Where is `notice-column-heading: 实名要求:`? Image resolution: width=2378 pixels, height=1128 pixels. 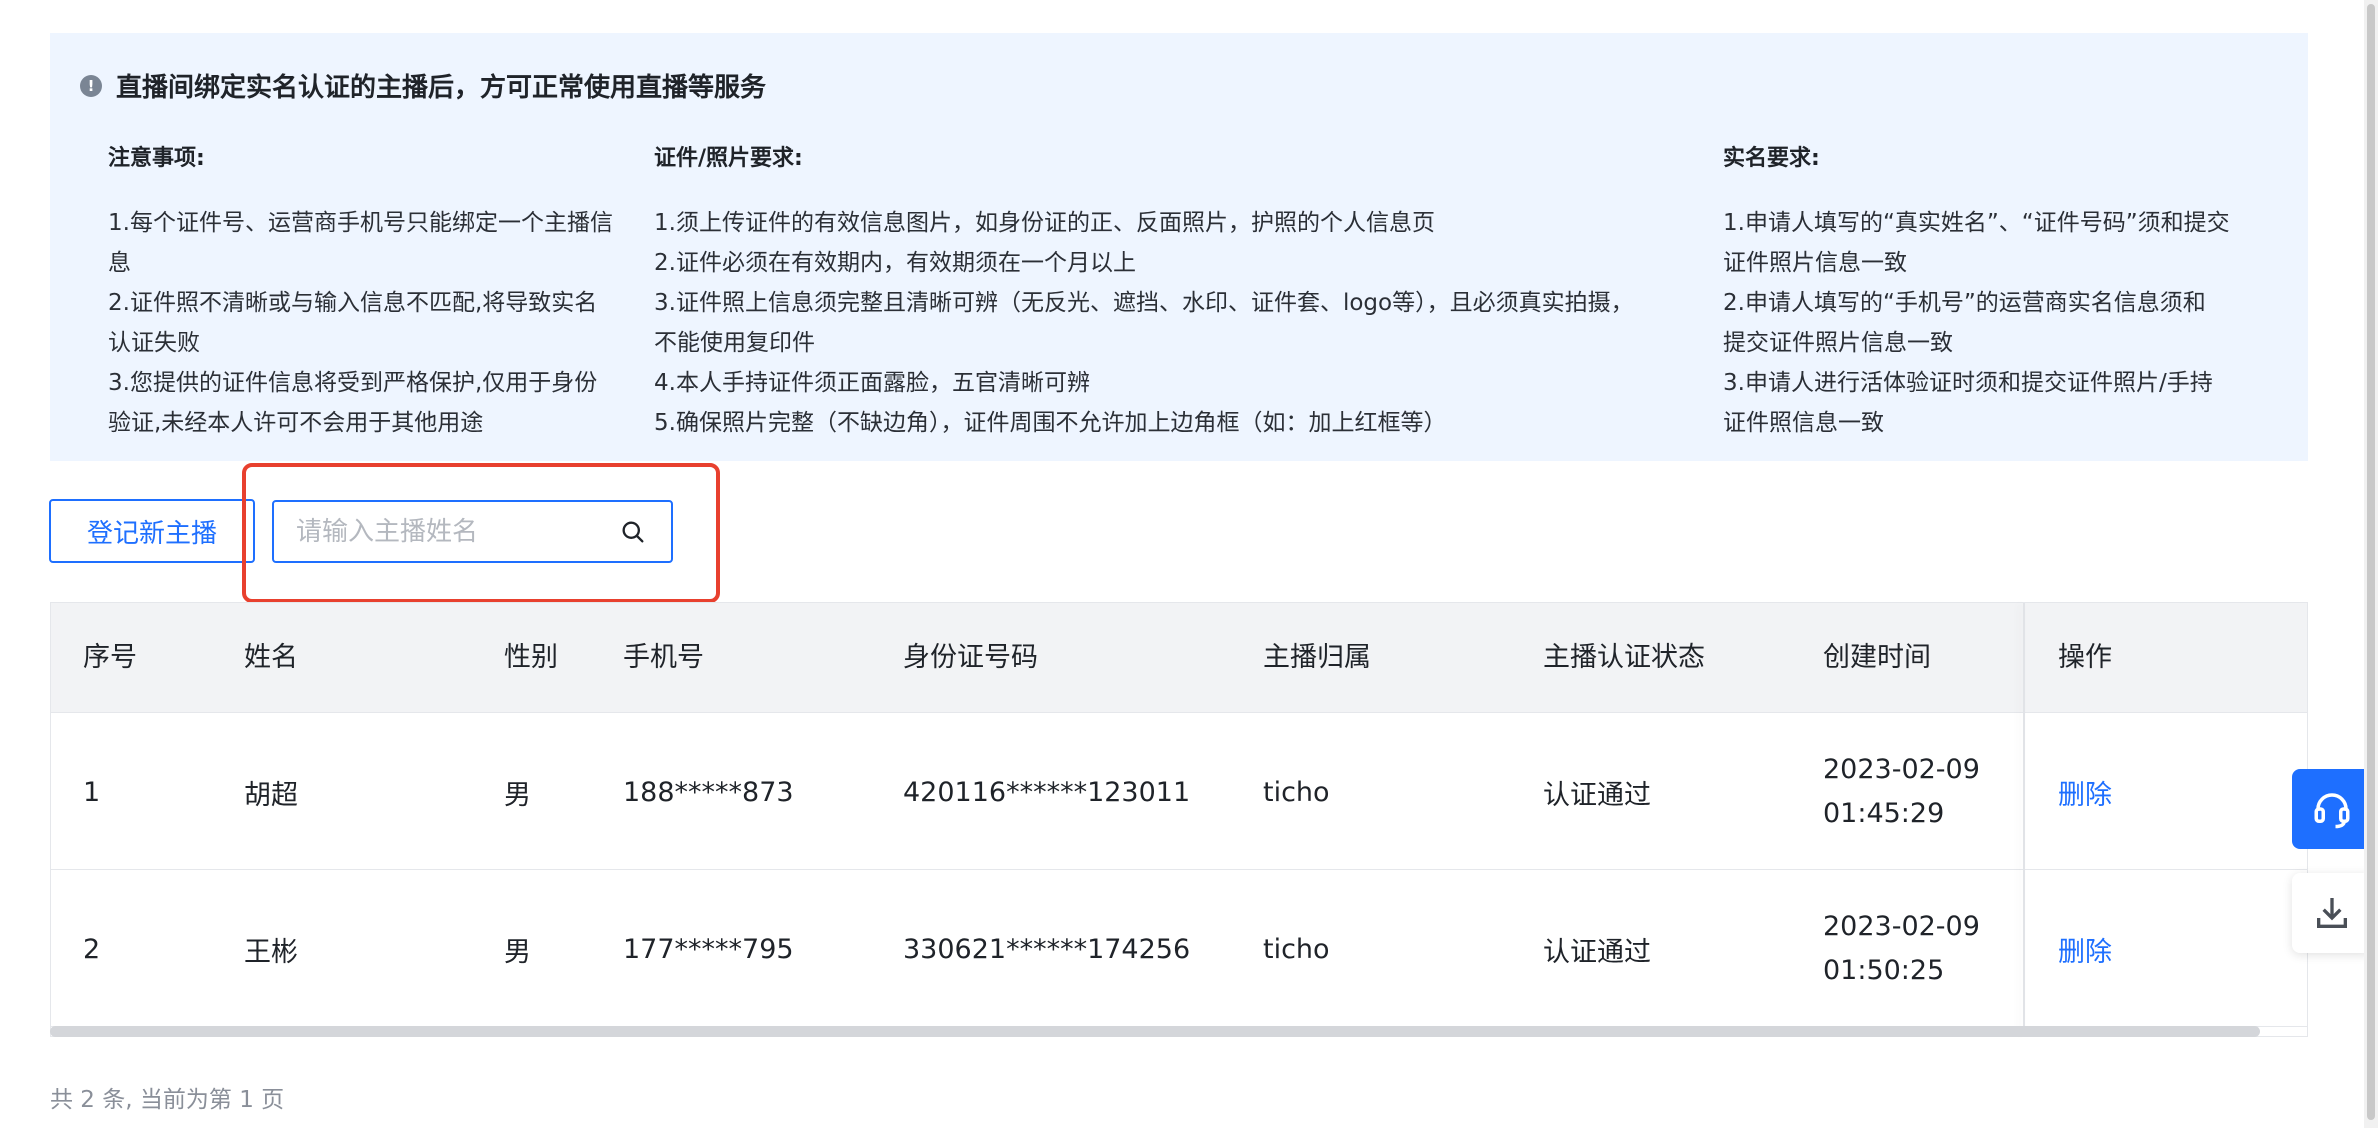 notice-column-heading: 实名要求: is located at coordinates (1771, 158).